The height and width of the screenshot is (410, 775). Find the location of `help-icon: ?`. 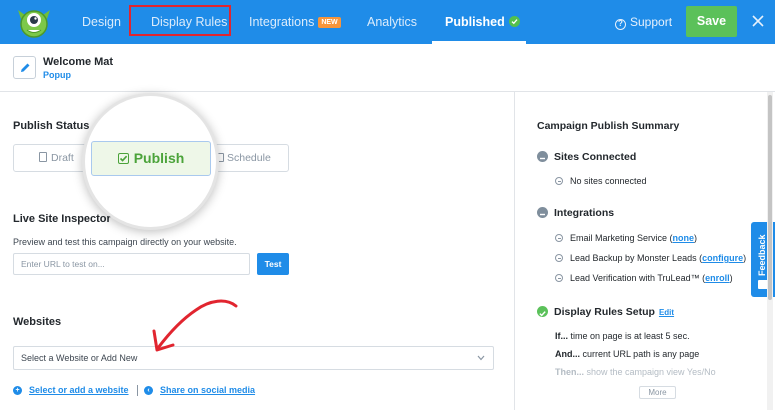

help-icon: ? is located at coordinates (620, 24).